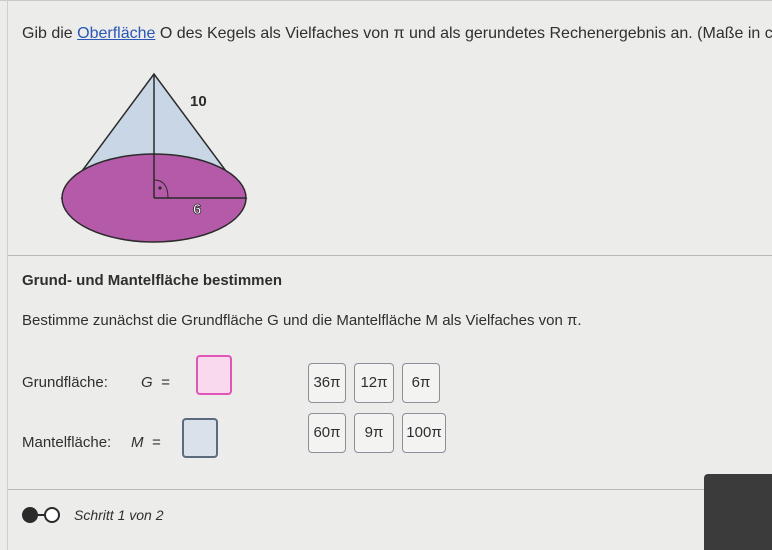 Image resolution: width=772 pixels, height=550 pixels. Describe the element at coordinates (738, 512) in the screenshot. I see `dark-corner-panel` at that location.